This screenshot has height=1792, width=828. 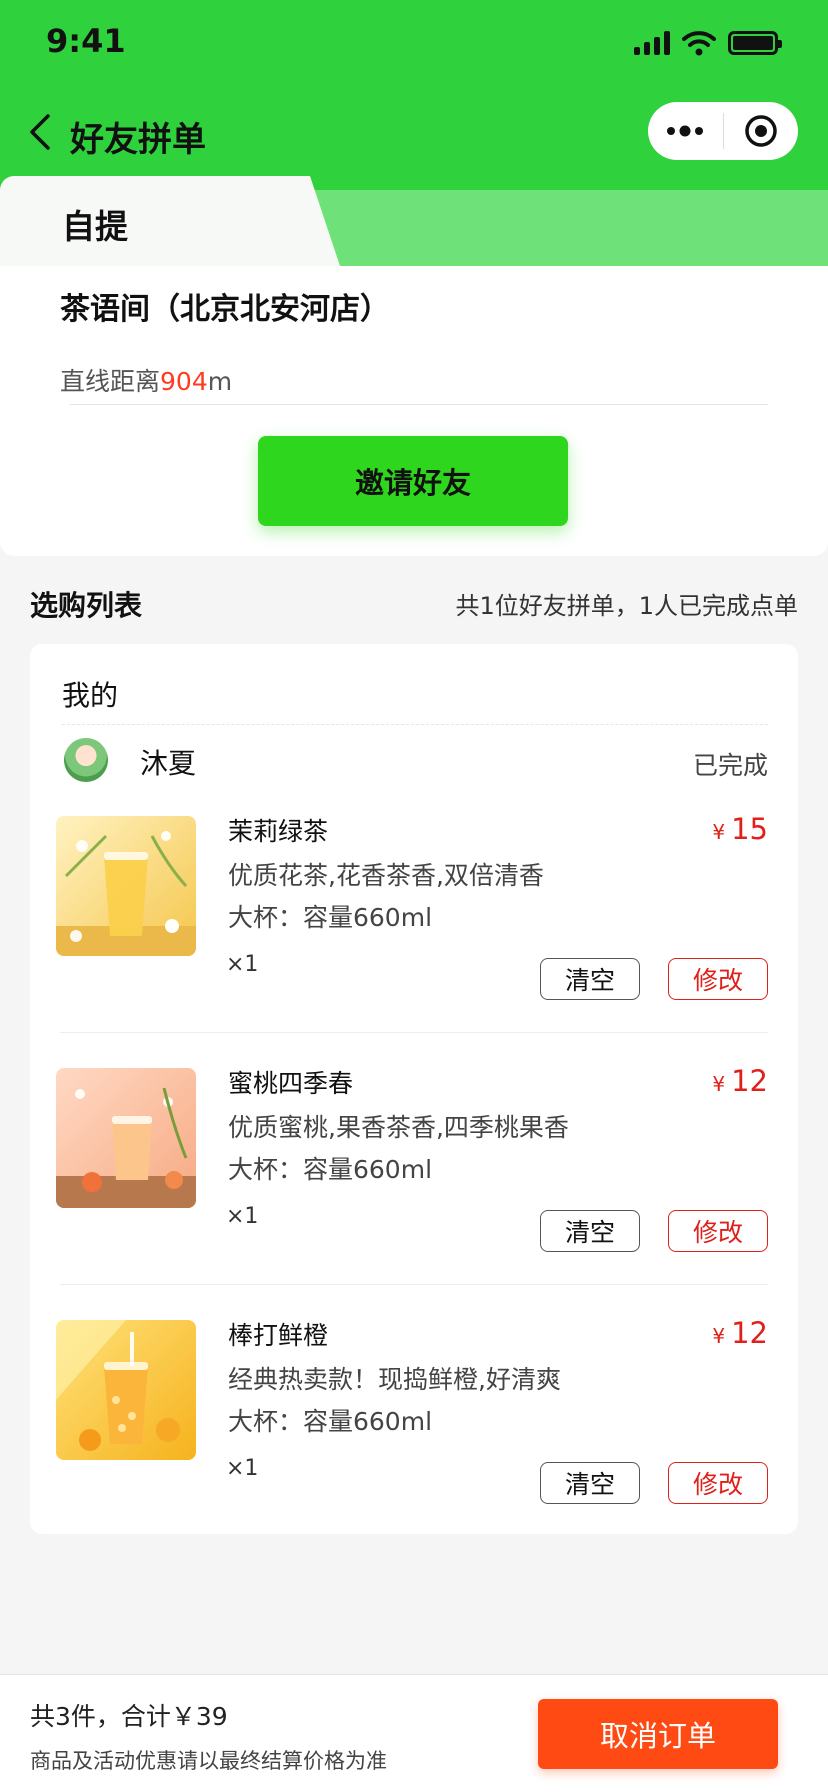 I want to click on distance-label: 直线距离, so click(x=110, y=381).